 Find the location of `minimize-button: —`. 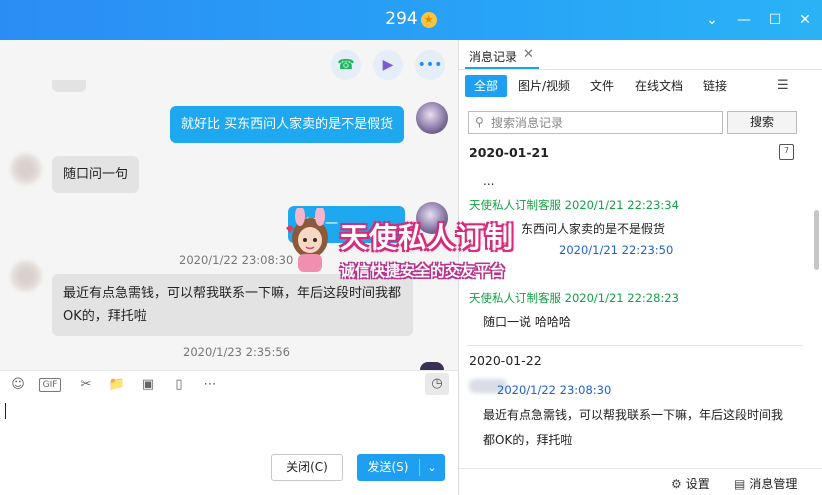

minimize-button: — is located at coordinates (744, 20).